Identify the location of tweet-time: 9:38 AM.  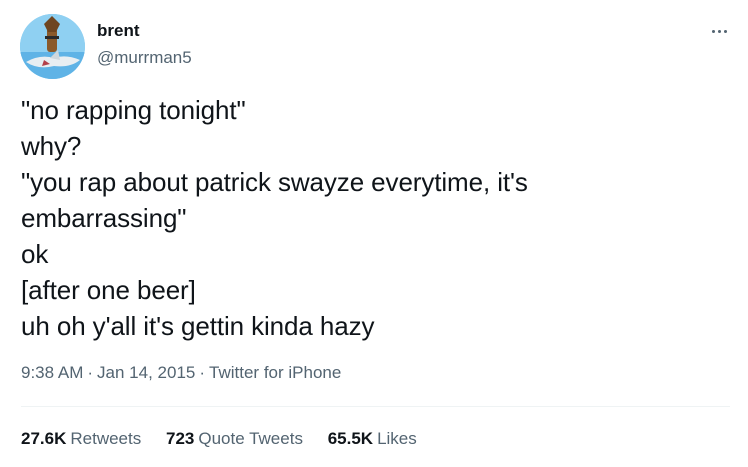
(52, 372).